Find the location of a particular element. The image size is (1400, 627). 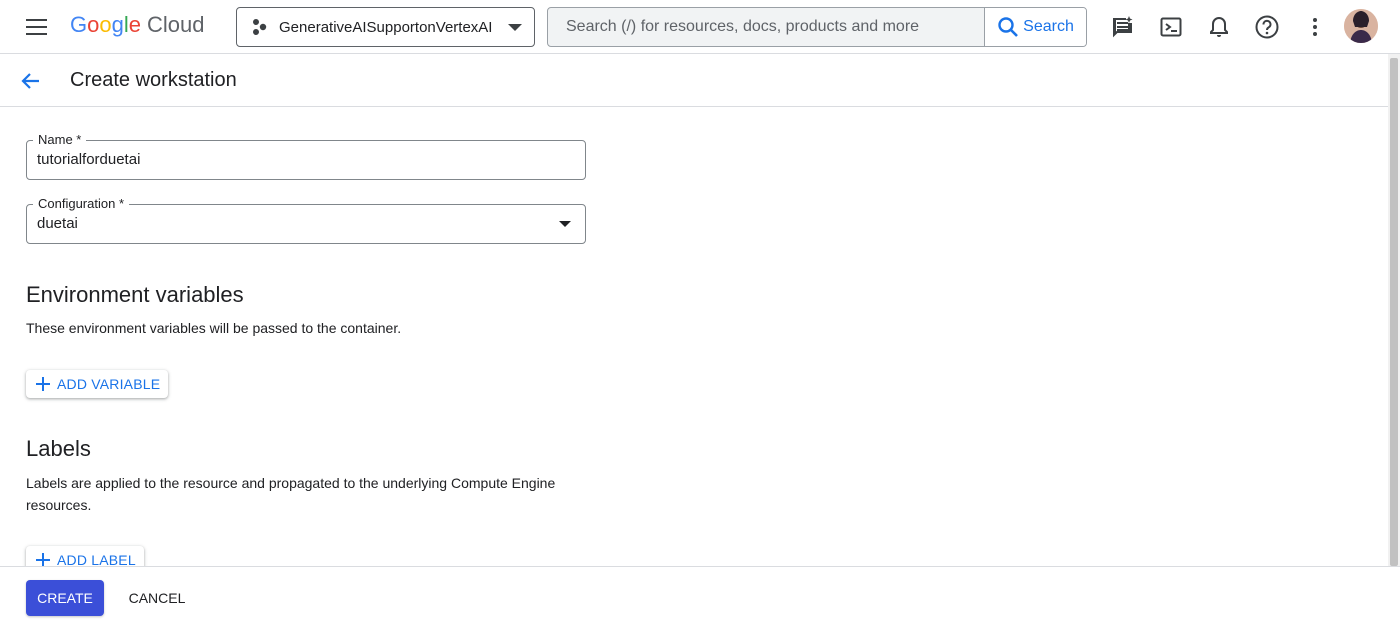

env-variables-title: Environment variables is located at coordinates (135, 294).